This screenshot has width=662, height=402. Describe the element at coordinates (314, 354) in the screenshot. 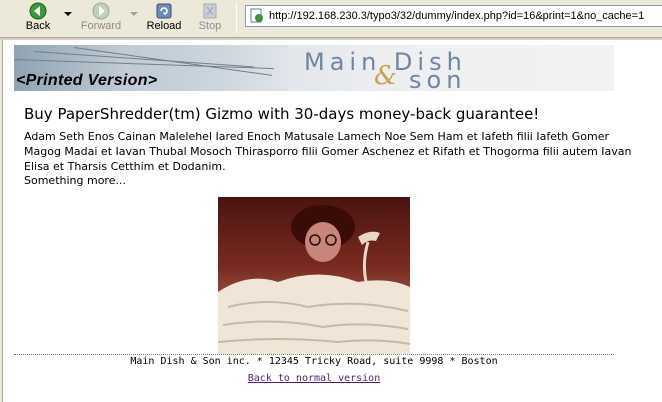

I see `footer-divider` at that location.